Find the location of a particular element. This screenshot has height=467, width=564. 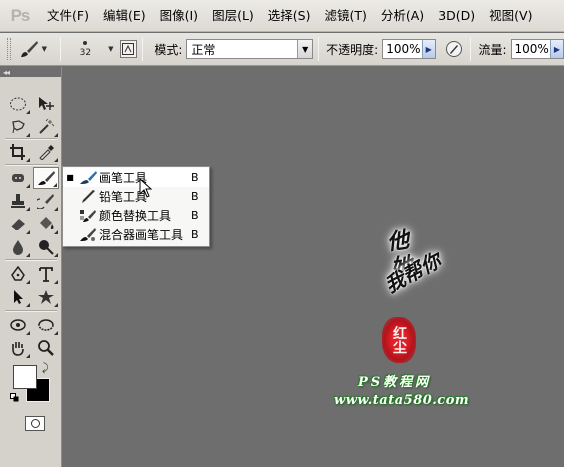

custom-shape-tool is located at coordinates (46, 297).